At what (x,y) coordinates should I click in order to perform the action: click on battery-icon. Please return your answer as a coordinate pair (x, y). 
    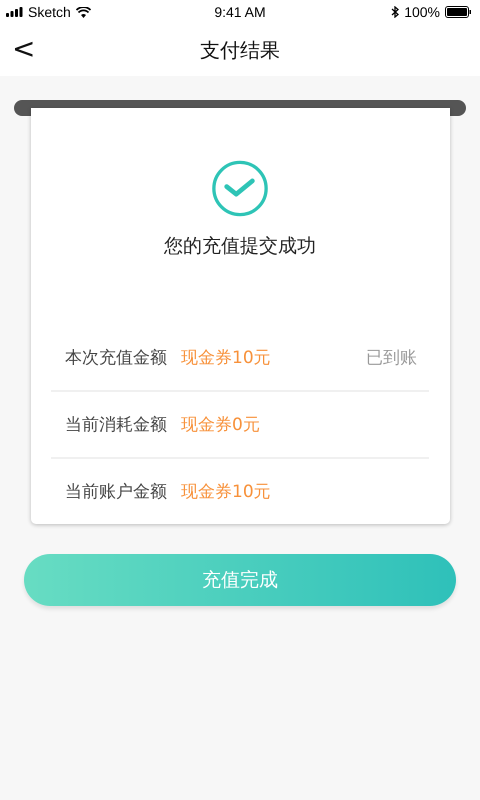
    Looking at the image, I should click on (458, 12).